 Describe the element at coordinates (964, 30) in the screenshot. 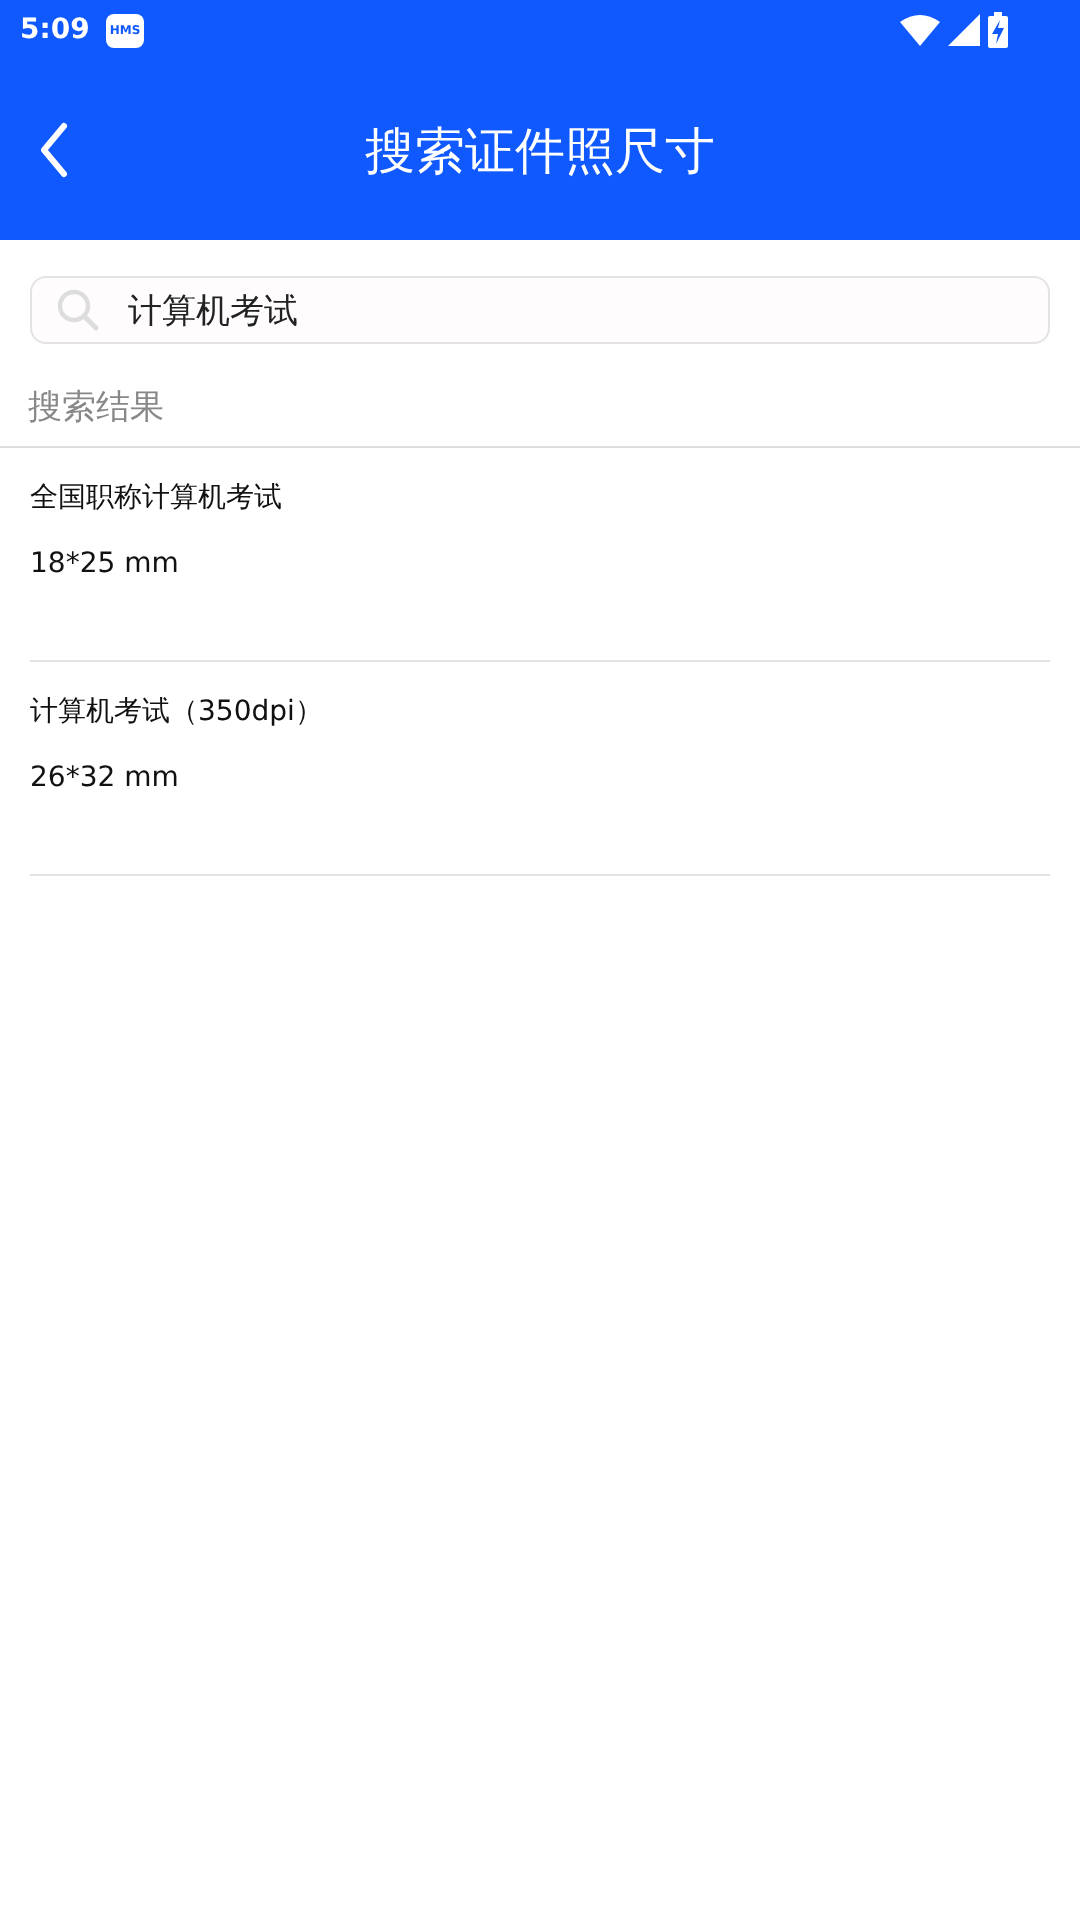

I see `signal-icon` at that location.